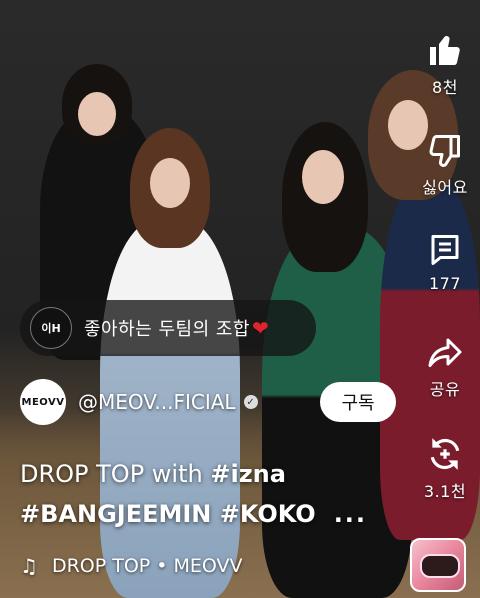  What do you see at coordinates (51, 328) in the screenshot?
I see `caption-badge: 이H` at bounding box center [51, 328].